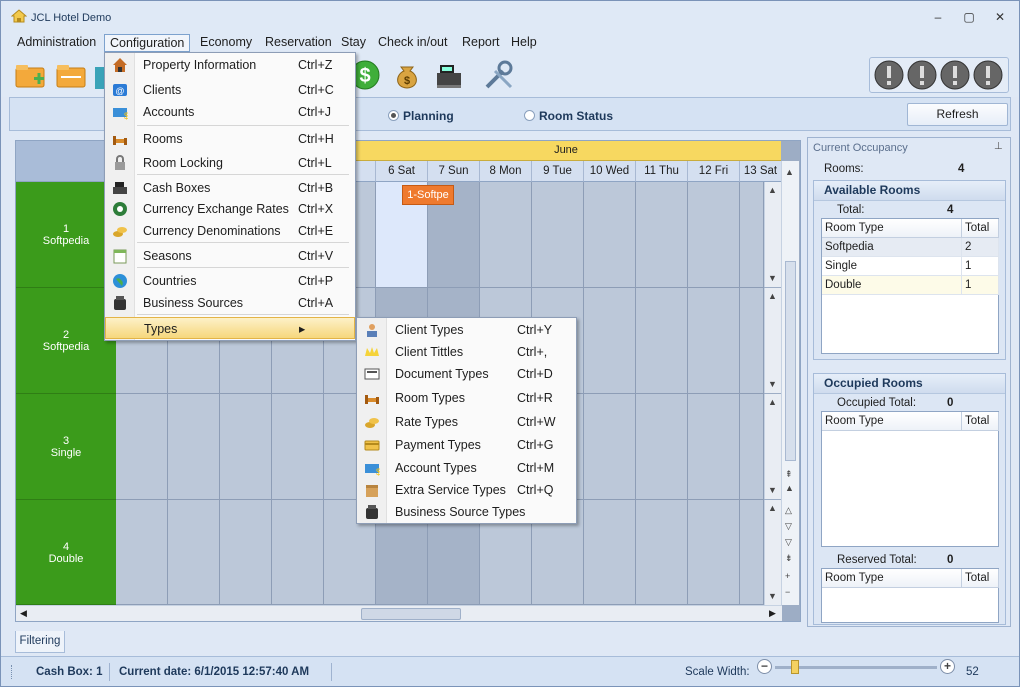 Image resolution: width=1020 pixels, height=687 pixels. I want to click on menu-item-business-source-types: Business Source Types, so click(466, 512).